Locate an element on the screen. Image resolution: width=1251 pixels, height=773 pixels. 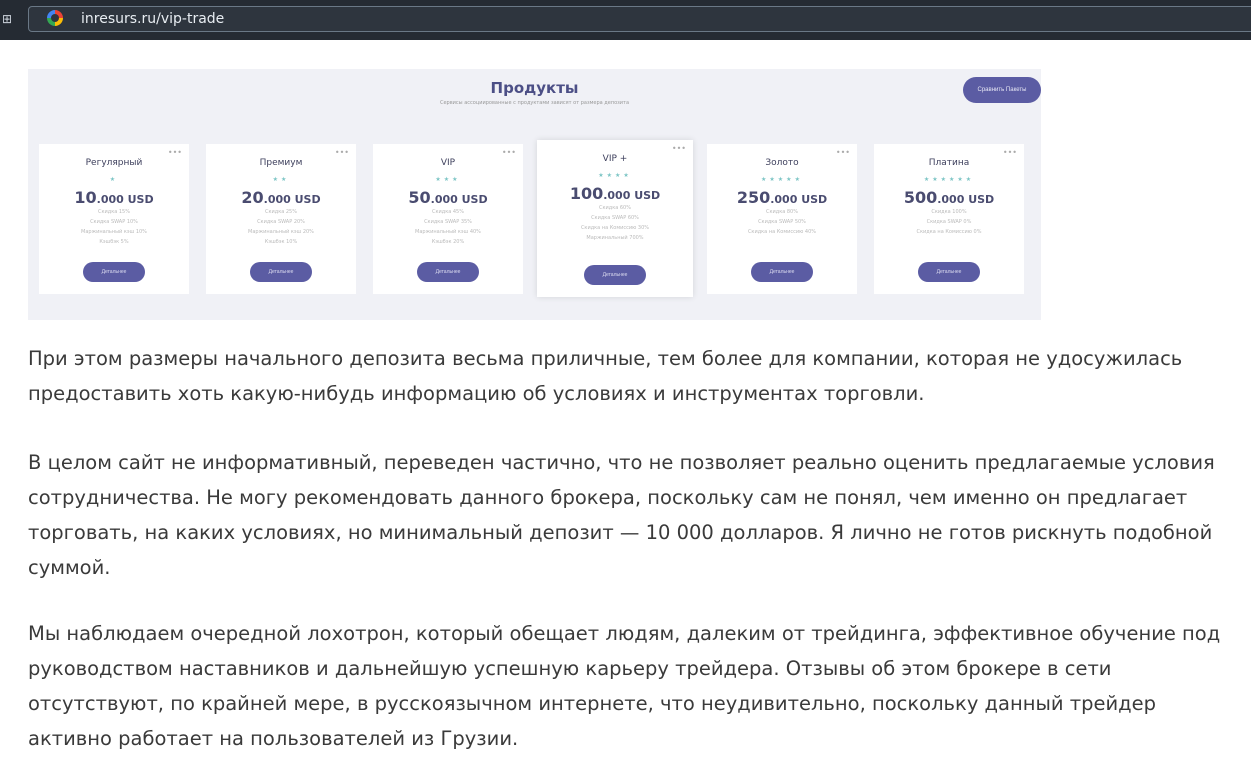
product-name: Премиум is located at coordinates (281, 163).